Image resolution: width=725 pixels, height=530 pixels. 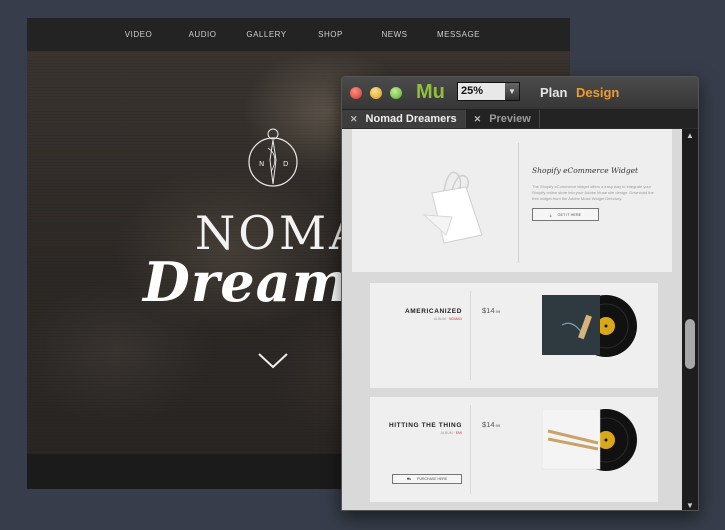 What do you see at coordinates (597, 92) in the screenshot?
I see `design-mode-button: Design` at bounding box center [597, 92].